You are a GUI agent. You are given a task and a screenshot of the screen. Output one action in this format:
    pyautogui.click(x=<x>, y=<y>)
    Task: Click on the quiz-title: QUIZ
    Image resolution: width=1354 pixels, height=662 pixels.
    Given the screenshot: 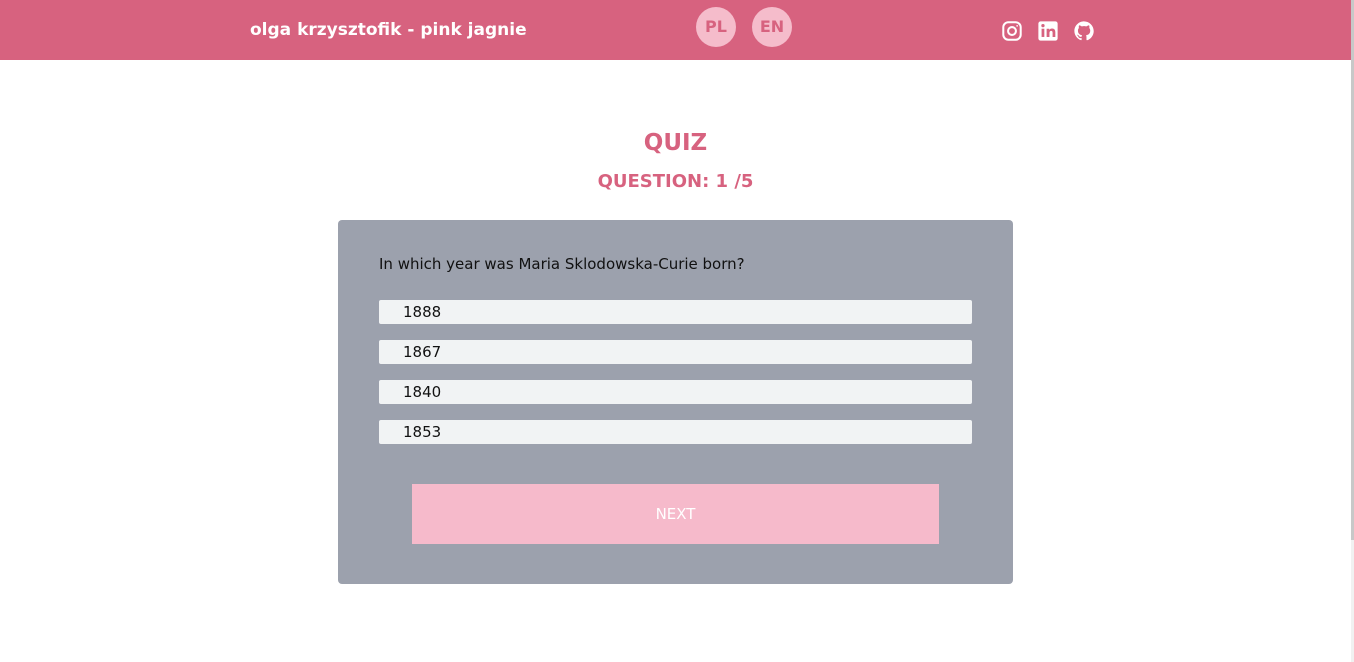 What is the action you would take?
    pyautogui.click(x=675, y=143)
    